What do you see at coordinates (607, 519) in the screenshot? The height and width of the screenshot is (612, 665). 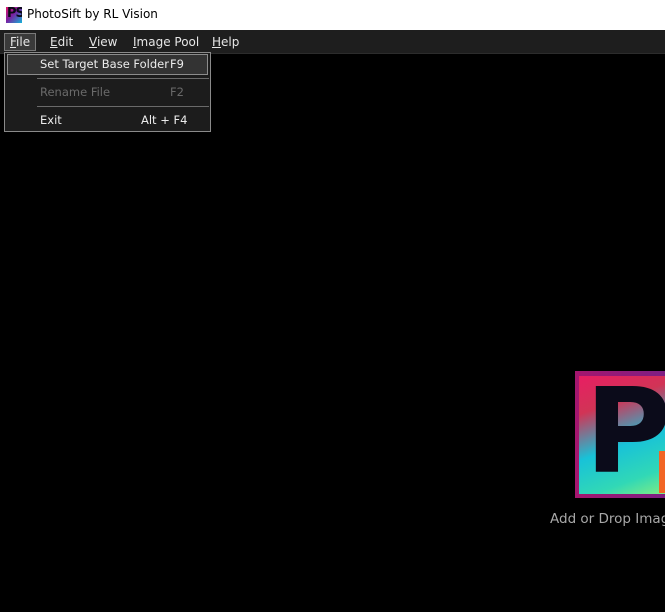 I see `drop-hint-text: Add or Drop Image` at bounding box center [607, 519].